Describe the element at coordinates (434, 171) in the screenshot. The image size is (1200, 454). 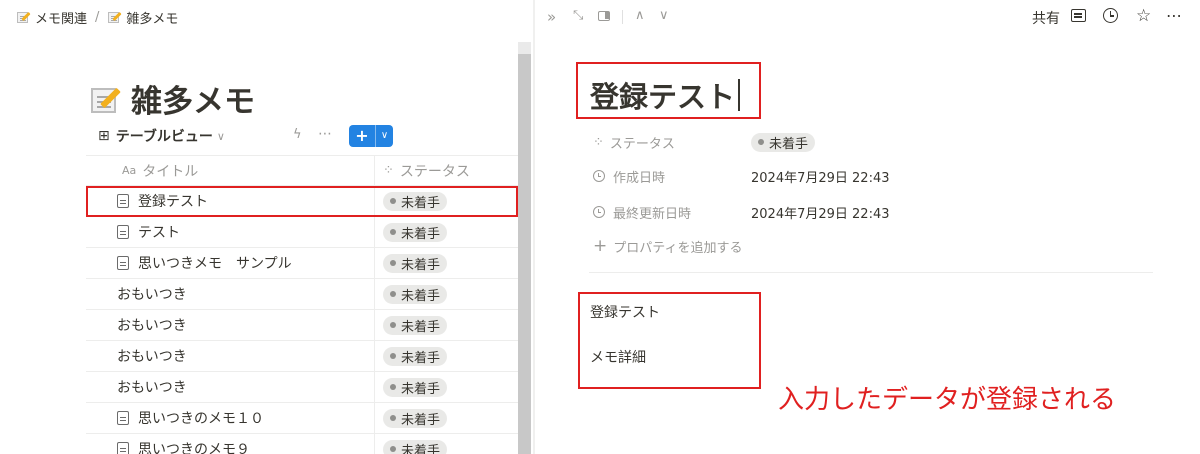
I see `column-status-label: ステータス` at that location.